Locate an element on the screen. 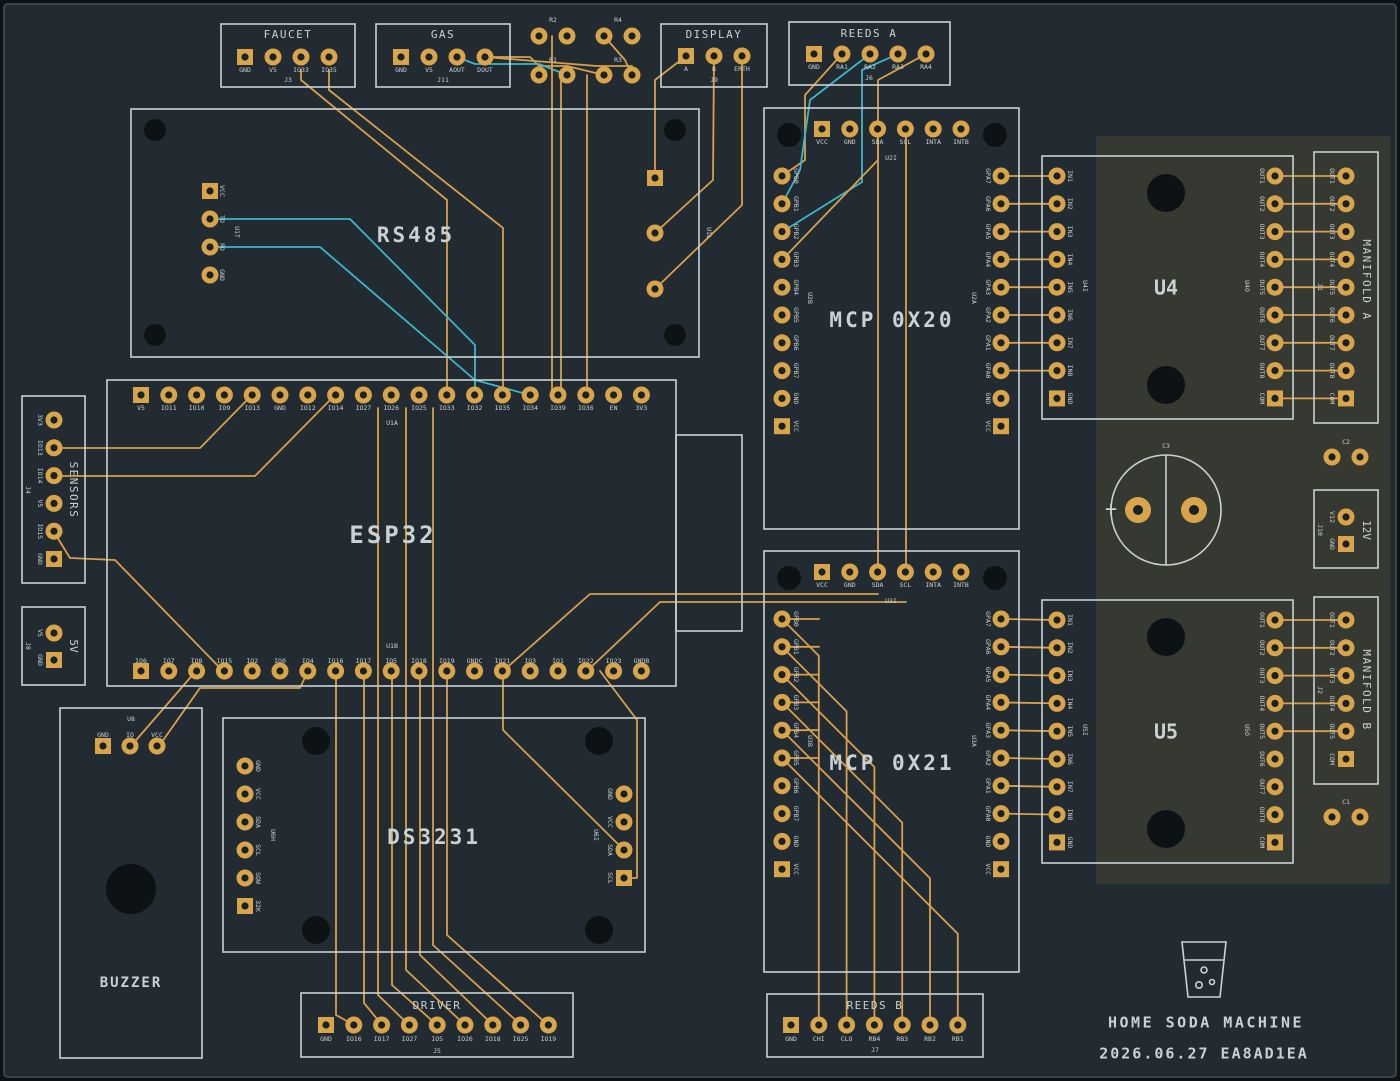 The height and width of the screenshot is (1081, 1400). mcp_a-ref-right: U2A is located at coordinates (974, 298).